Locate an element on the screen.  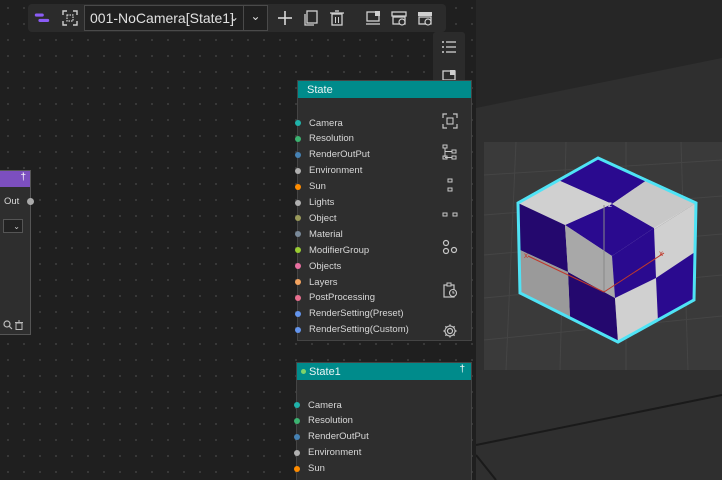
state1-node-title: State1 is located at coordinates (325, 371).